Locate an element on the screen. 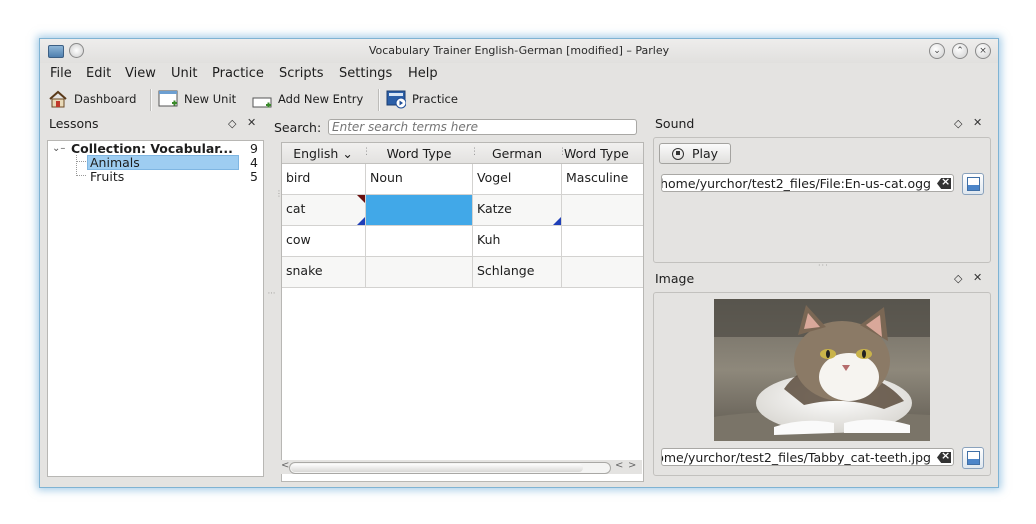 The height and width of the screenshot is (524, 1036). table-cell: Noun is located at coordinates (419, 179).